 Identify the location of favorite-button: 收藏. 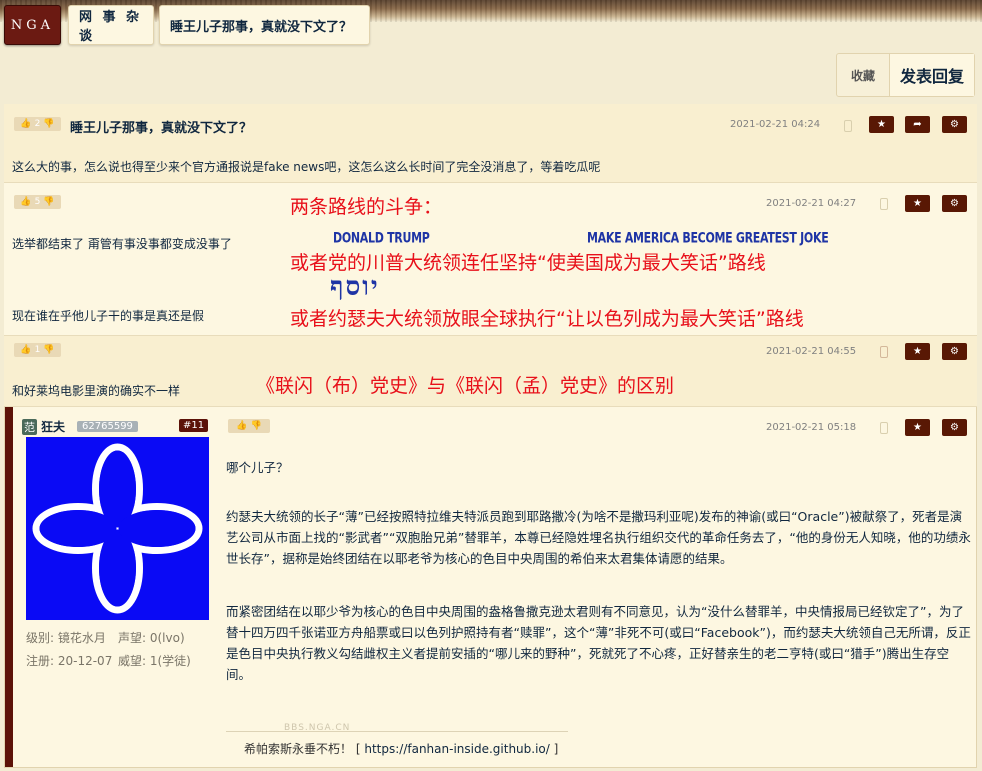
(863, 75).